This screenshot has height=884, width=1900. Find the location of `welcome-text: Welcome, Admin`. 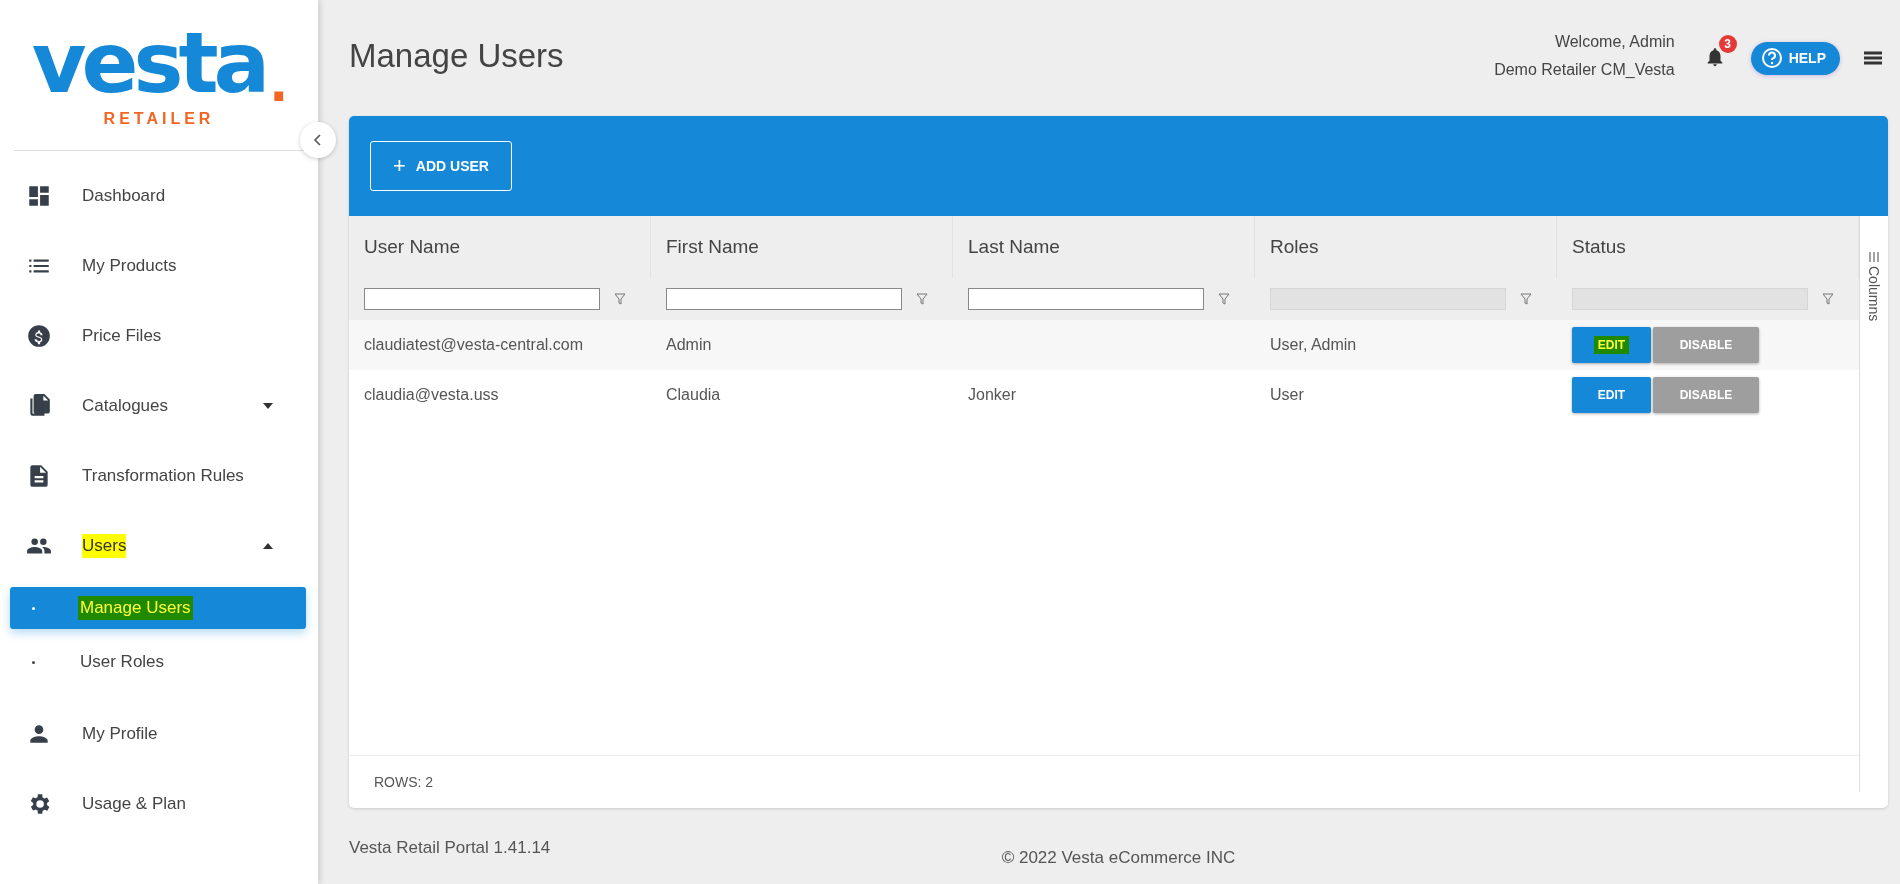

welcome-text: Welcome, Admin is located at coordinates (1614, 42).